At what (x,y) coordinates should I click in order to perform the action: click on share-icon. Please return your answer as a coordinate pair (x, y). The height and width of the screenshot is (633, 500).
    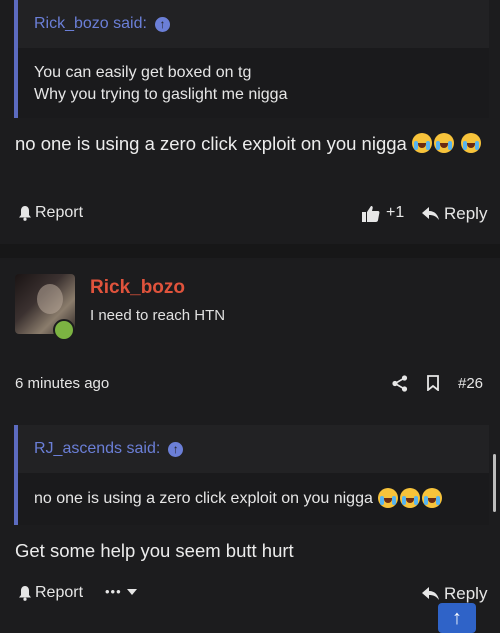
    Looking at the image, I should click on (400, 383).